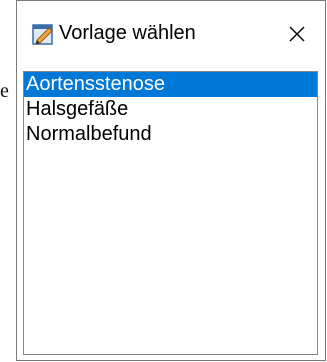 The image size is (327, 362). I want to click on list-item: Halsgefäße, so click(170, 109).